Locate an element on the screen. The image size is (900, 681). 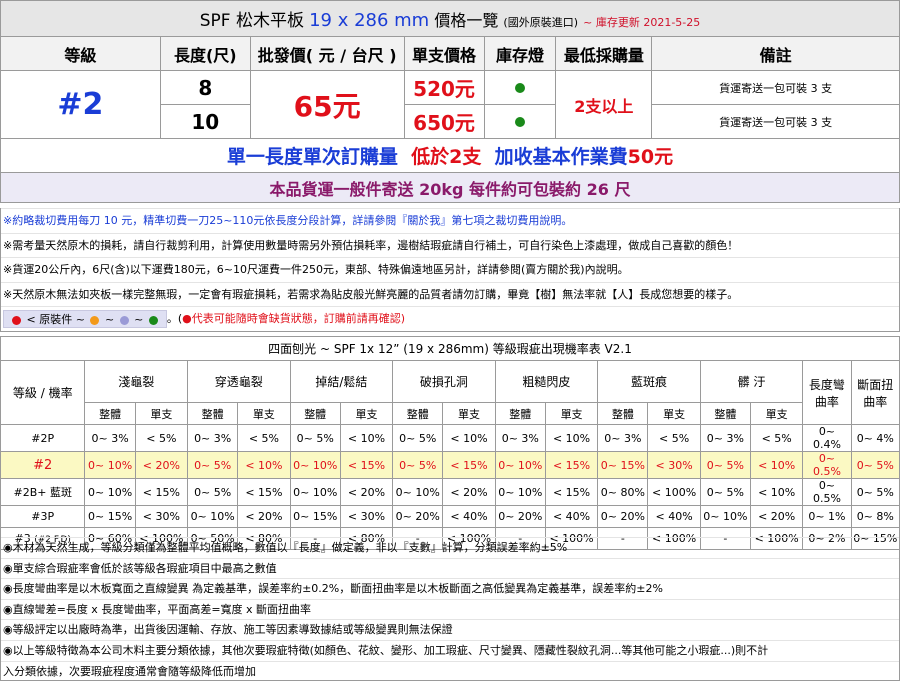
footnote: ◉直線彎差=長度 x 長度彎曲率，平面高差=寬度 x 斷面扭曲率 is located at coordinates (450, 609).